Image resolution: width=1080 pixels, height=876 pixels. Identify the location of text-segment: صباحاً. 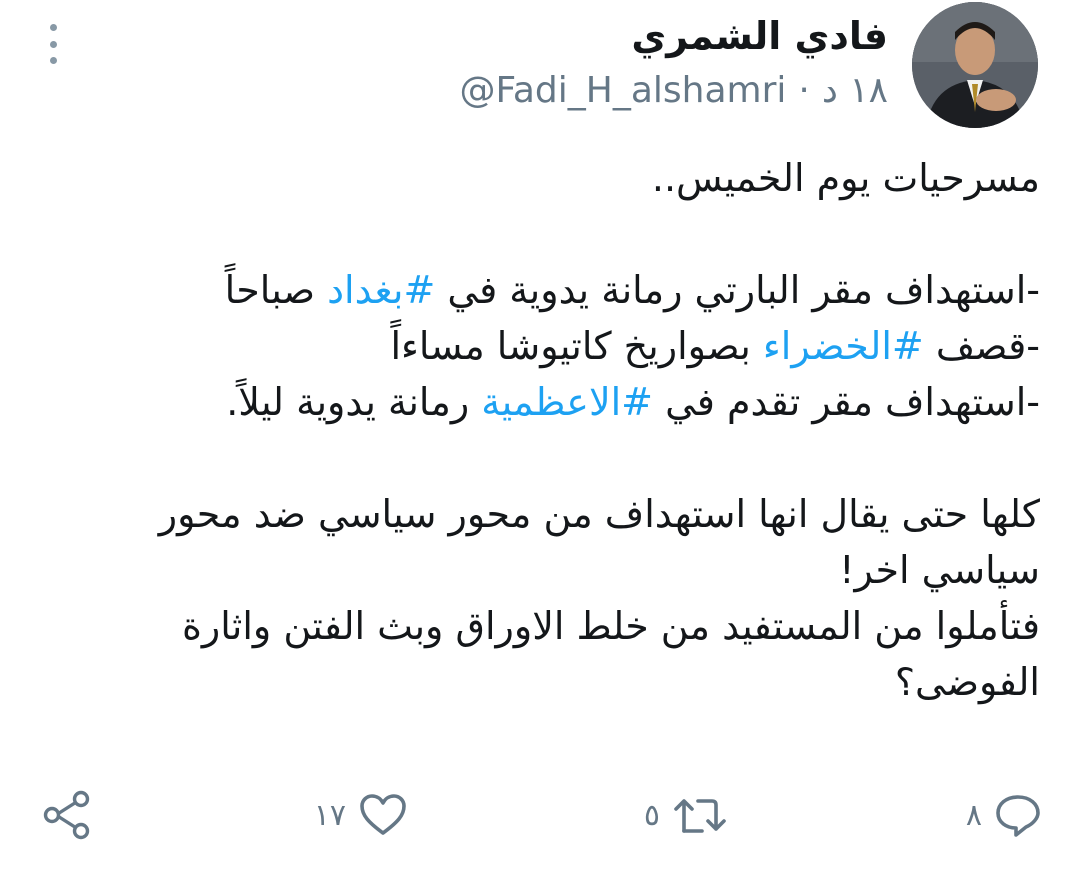
(276, 290).